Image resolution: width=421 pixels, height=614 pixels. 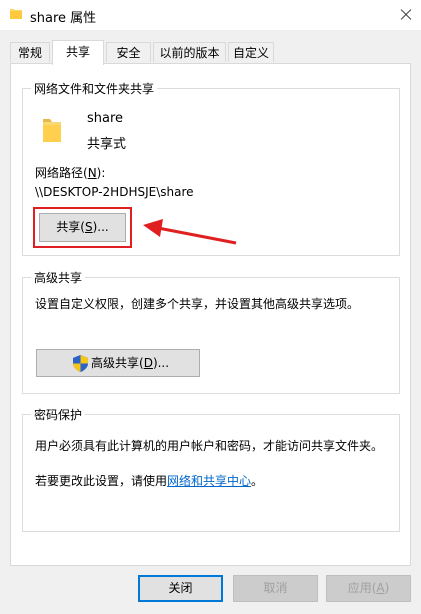 What do you see at coordinates (78, 52) in the screenshot?
I see `tab-sharing: 共享` at bounding box center [78, 52].